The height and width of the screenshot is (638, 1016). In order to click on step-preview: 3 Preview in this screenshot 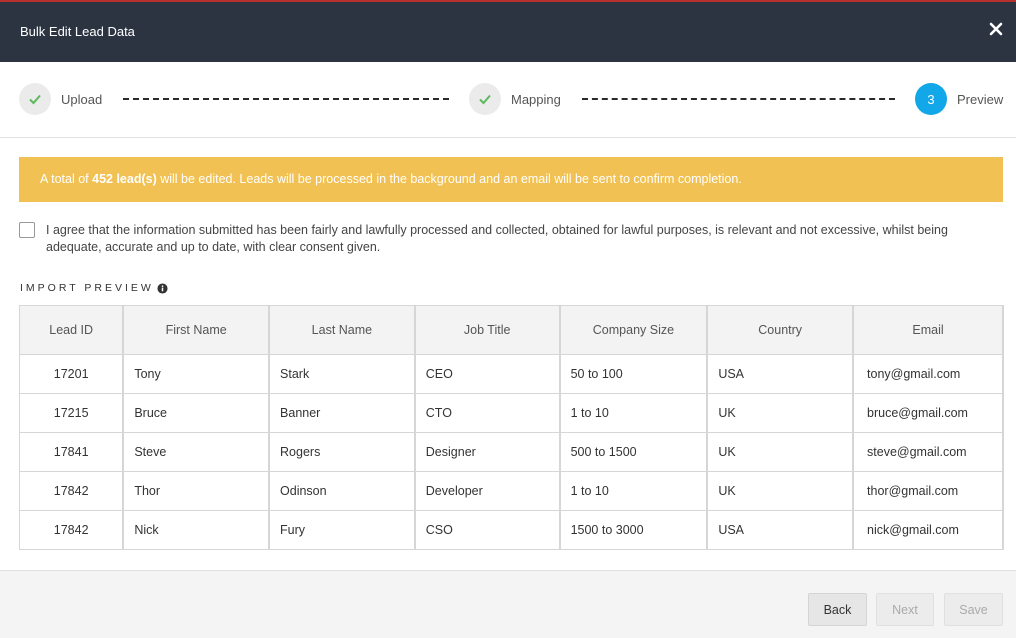, I will do `click(959, 99)`.